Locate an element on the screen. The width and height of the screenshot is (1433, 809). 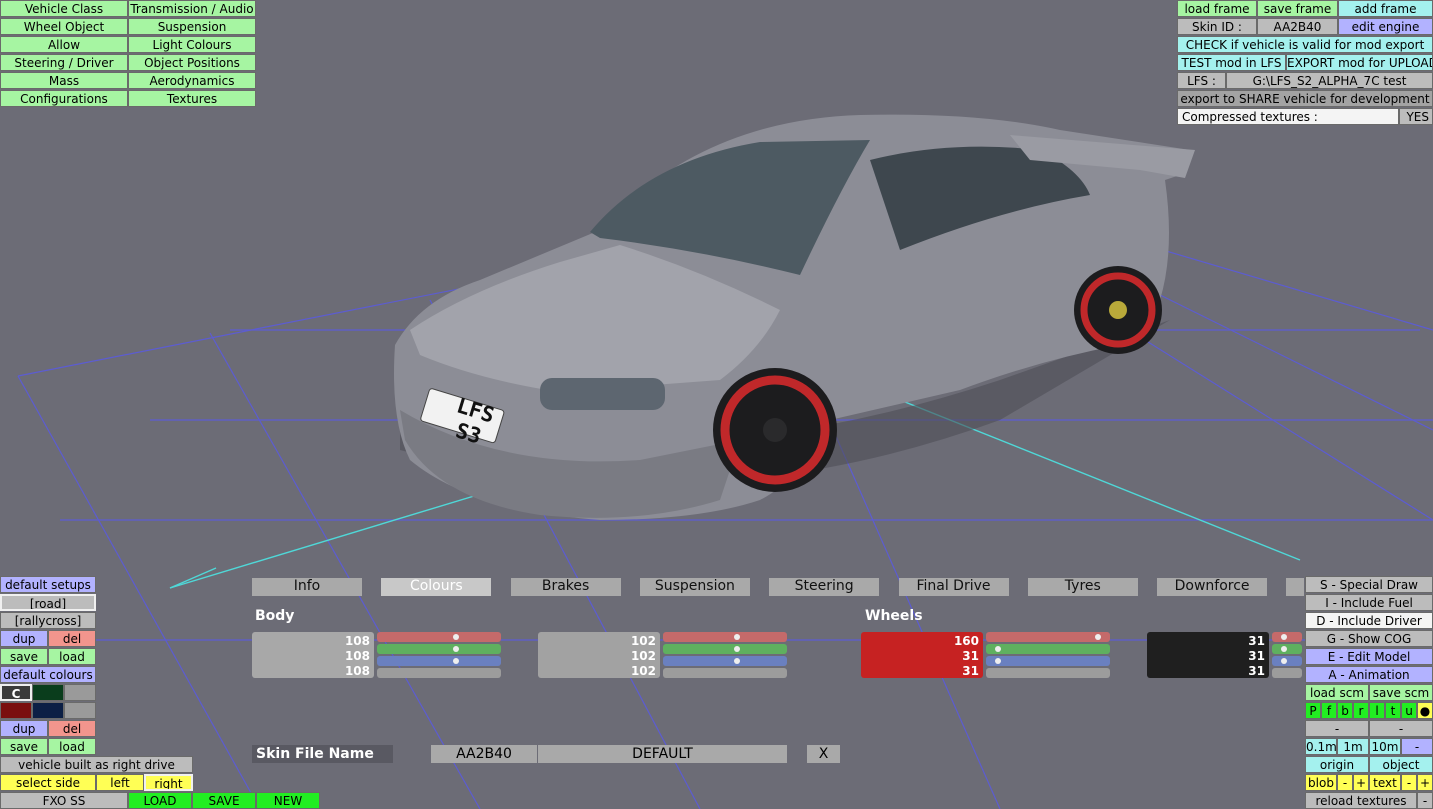
view-t-button: t is located at coordinates (1393, 710).